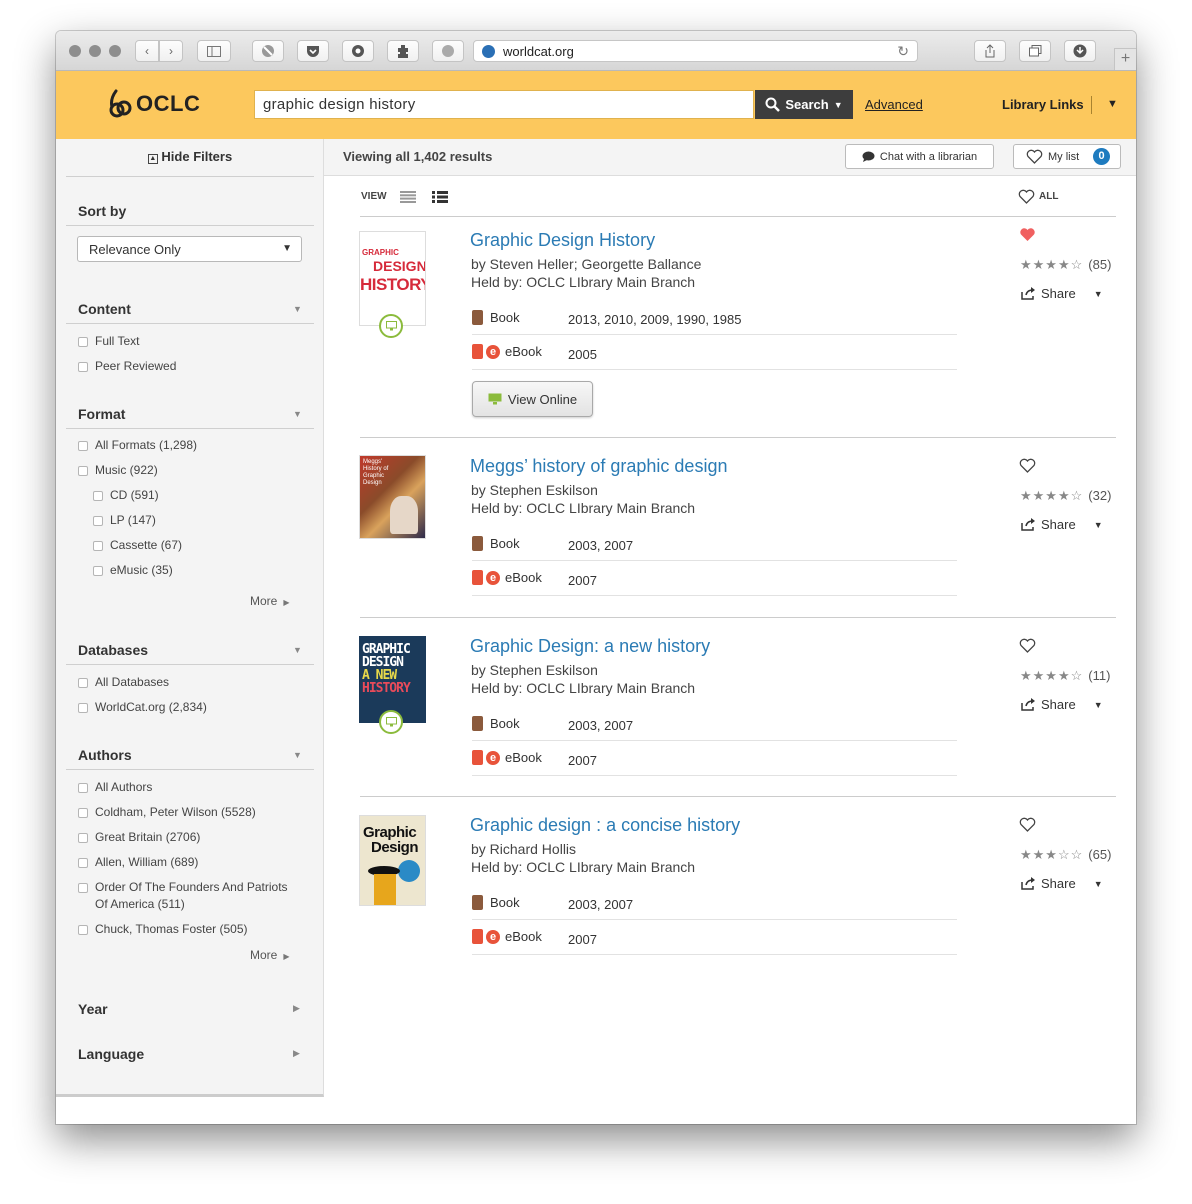  I want to click on pocket-icon, so click(313, 51).